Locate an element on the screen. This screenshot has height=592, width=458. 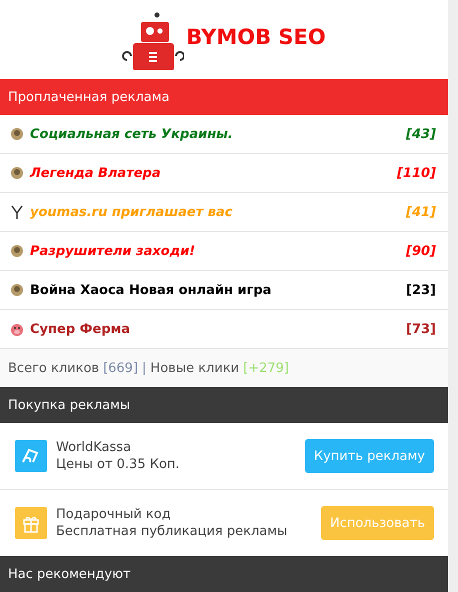
service-detail: Бесплатная публикация рекламы is located at coordinates (172, 531).